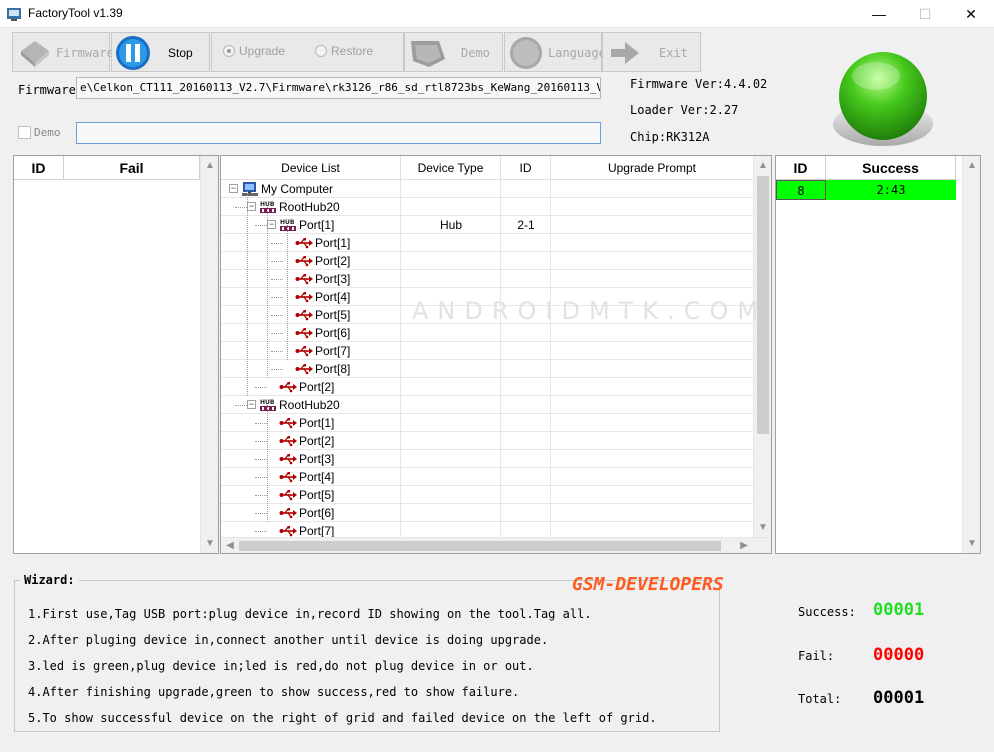  What do you see at coordinates (971, 354) in the screenshot?
I see `success-scrollbar: ▲ ▼` at bounding box center [971, 354].